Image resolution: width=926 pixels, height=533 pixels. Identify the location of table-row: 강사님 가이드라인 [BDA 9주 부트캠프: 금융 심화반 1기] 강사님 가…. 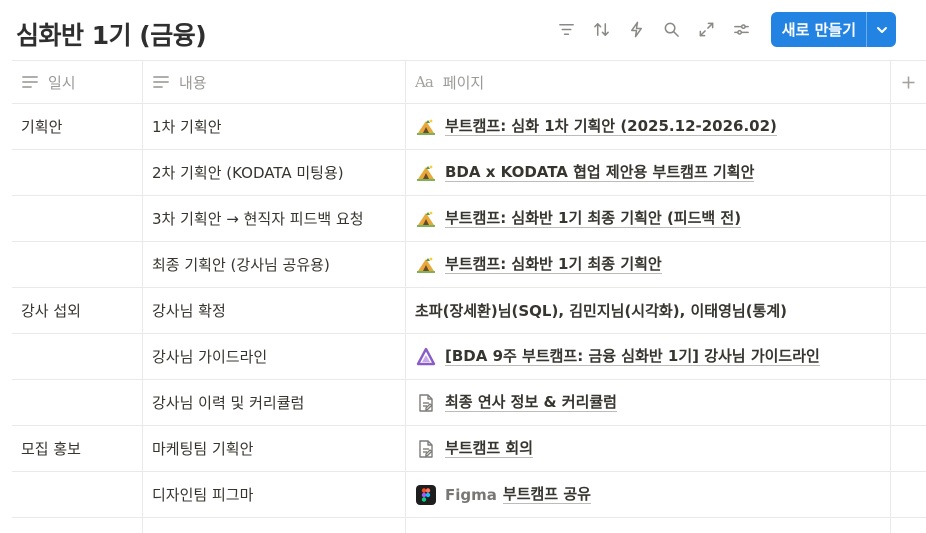
(469, 357).